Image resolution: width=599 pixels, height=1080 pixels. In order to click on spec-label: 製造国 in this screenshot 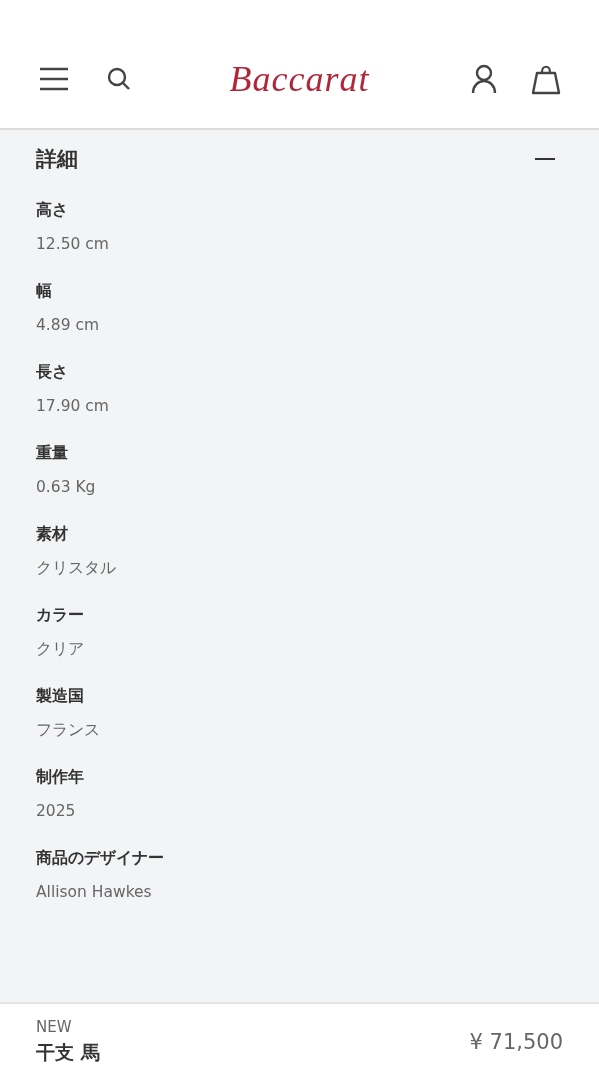, I will do `click(60, 696)`.